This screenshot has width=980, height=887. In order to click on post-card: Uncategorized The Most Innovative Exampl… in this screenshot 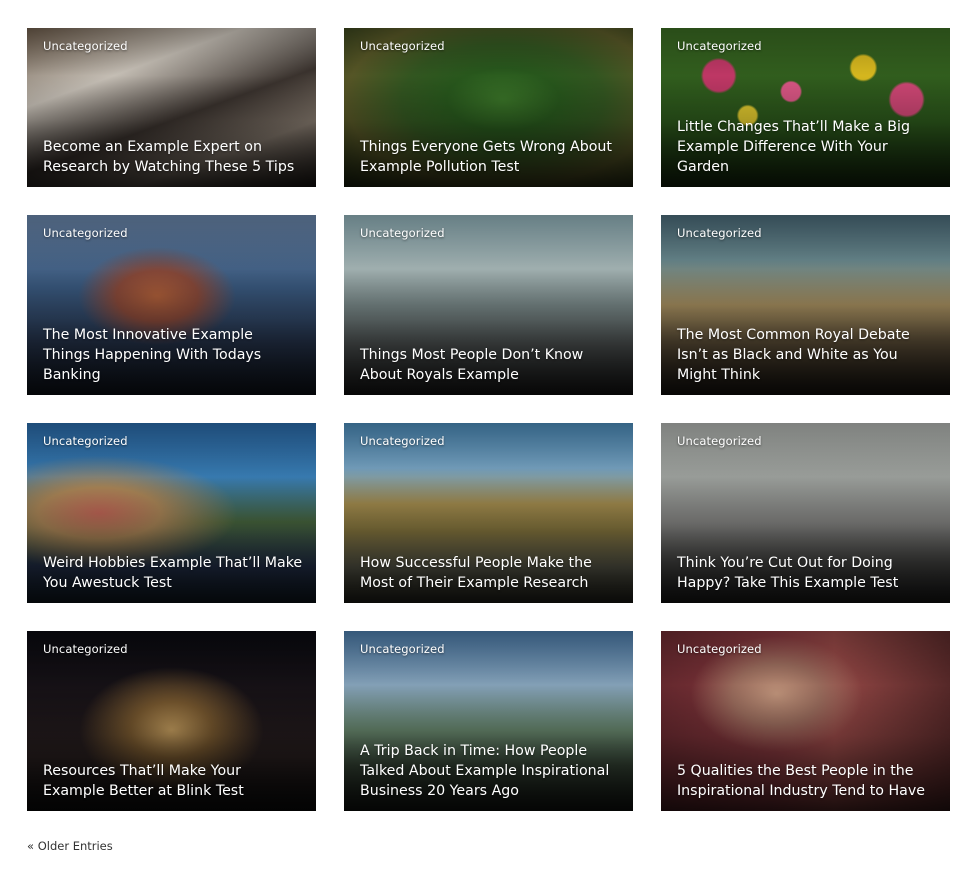, I will do `click(171, 305)`.